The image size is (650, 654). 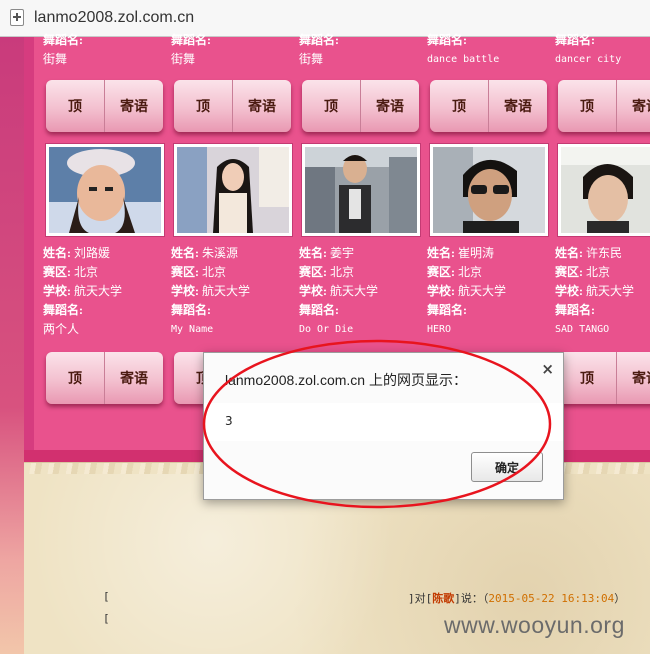 I want to click on left-background-strip, so click(x=12, y=345).